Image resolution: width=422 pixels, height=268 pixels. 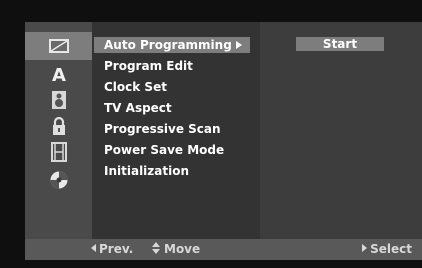 I want to click on menu-item-initialization: Initialization, so click(x=146, y=171).